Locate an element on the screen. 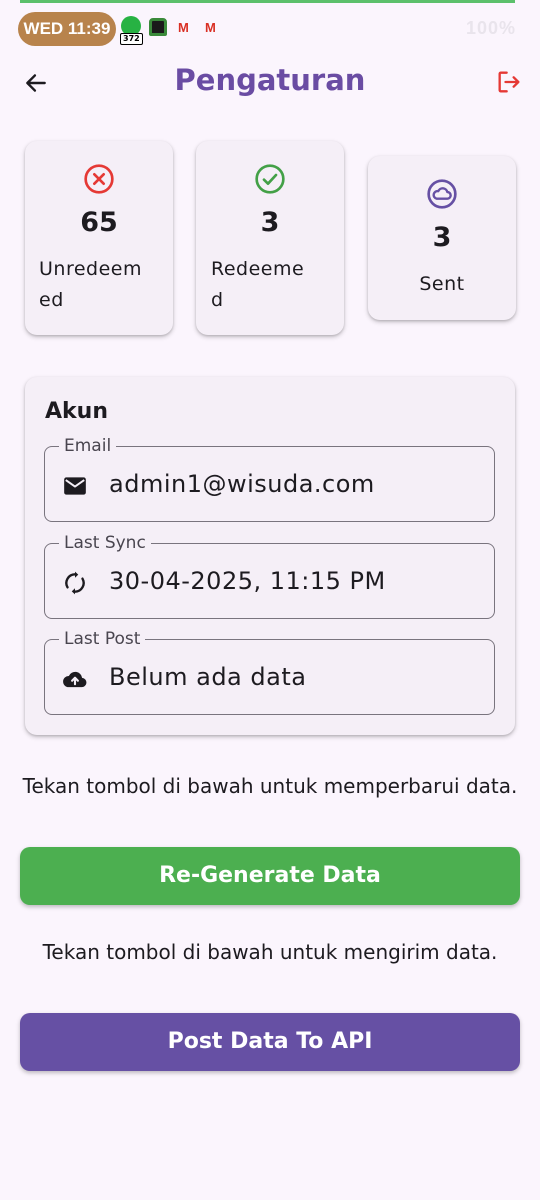  top-accent-line is located at coordinates (267, 1).